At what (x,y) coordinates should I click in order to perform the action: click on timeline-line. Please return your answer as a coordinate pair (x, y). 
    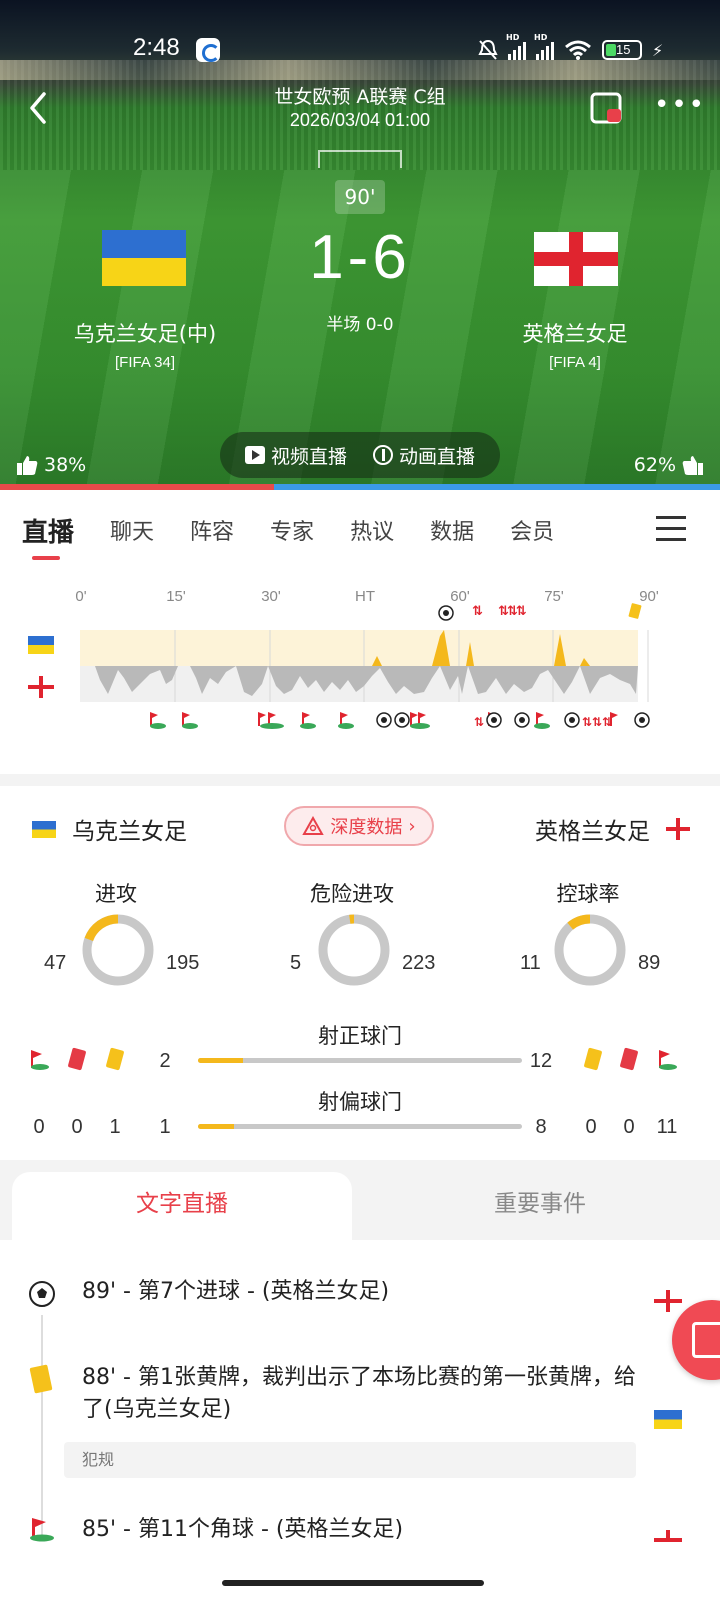
    Looking at the image, I should click on (42, 1427).